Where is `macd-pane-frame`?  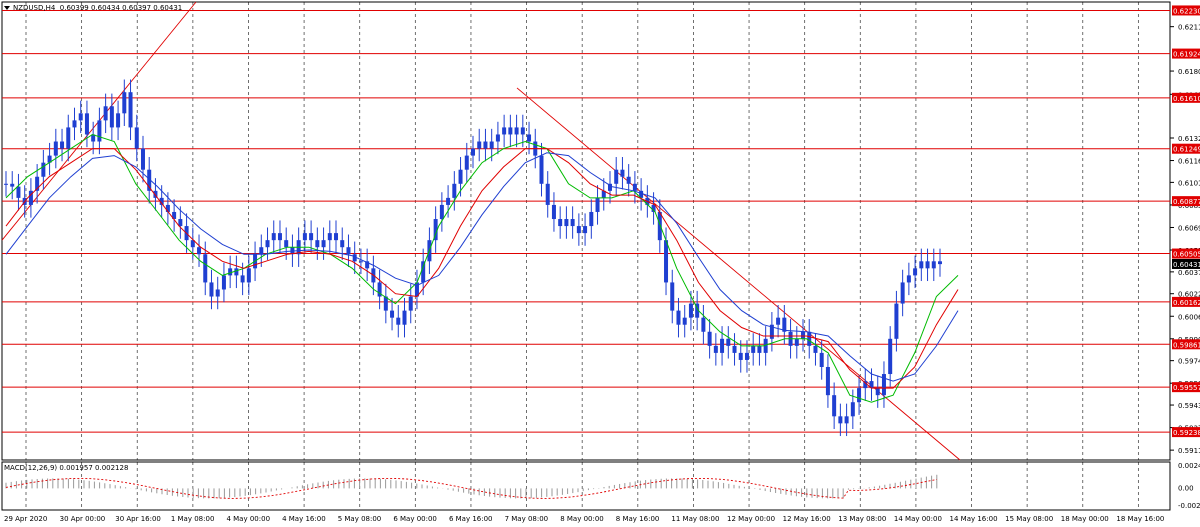
macd-pane-frame is located at coordinates (586, 486).